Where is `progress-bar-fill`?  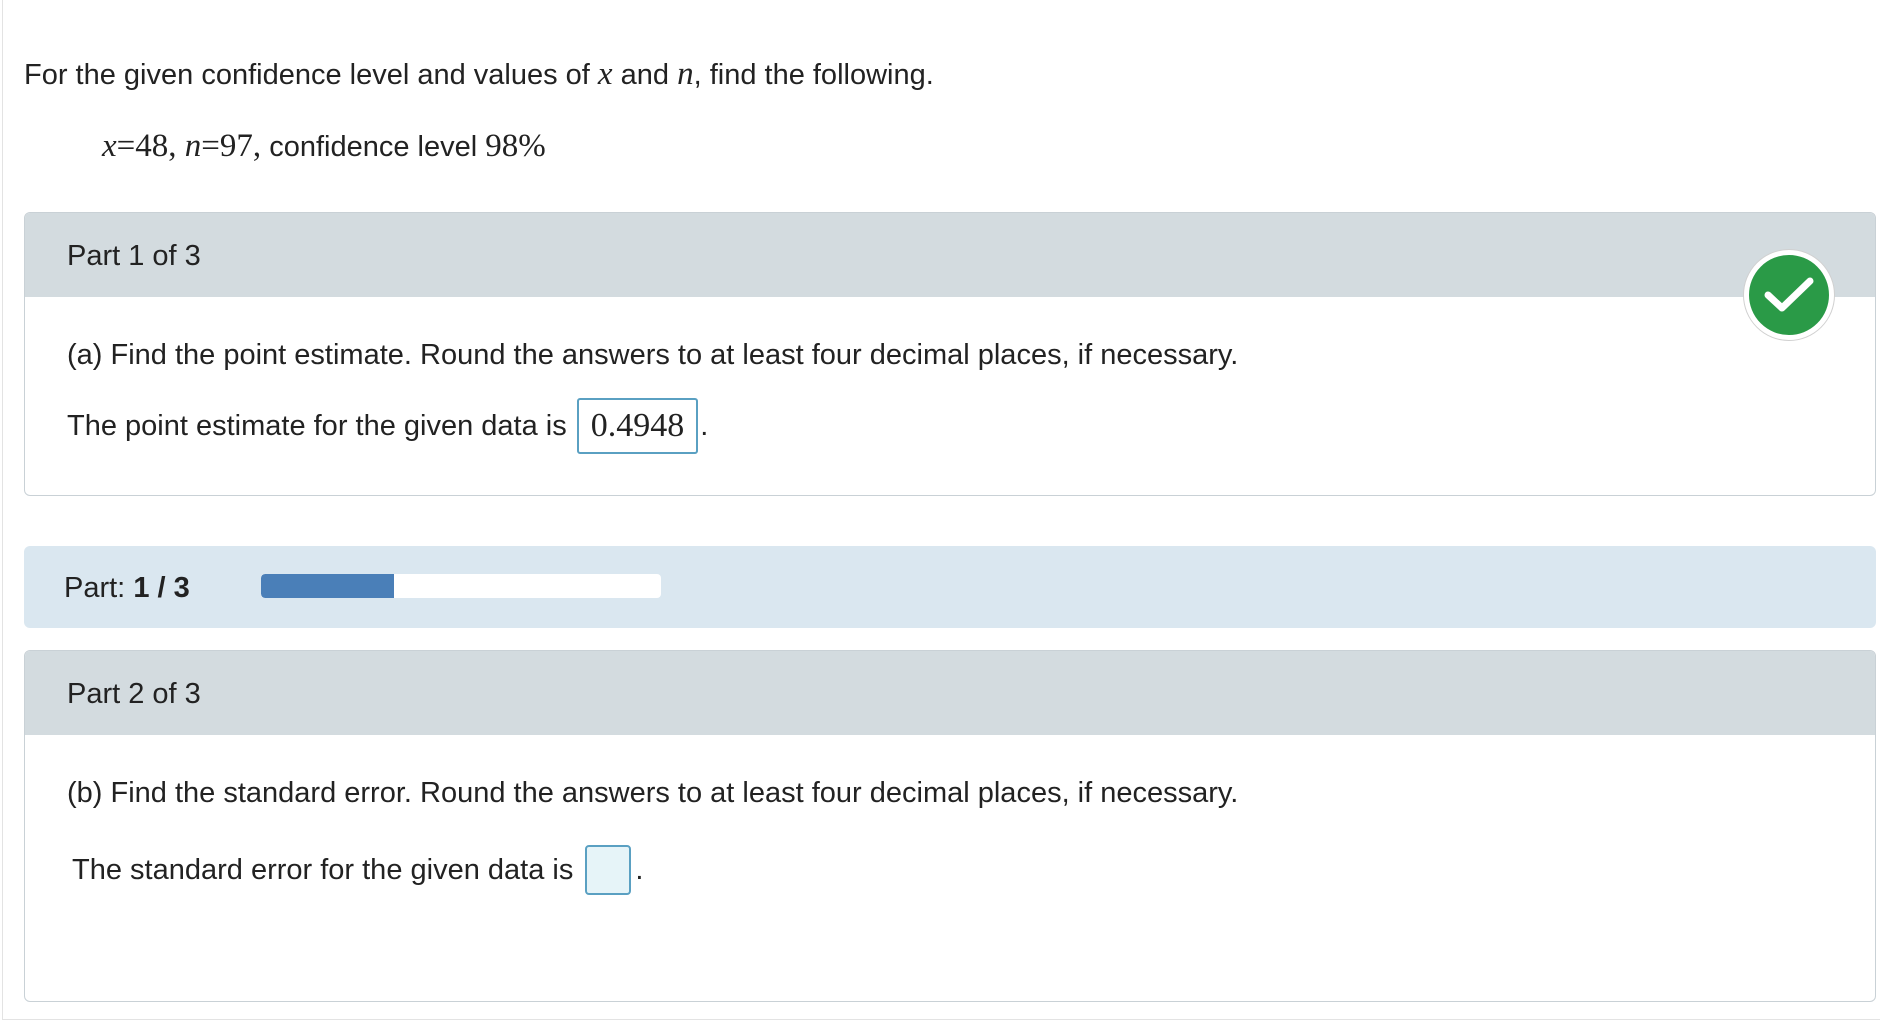
progress-bar-fill is located at coordinates (328, 586).